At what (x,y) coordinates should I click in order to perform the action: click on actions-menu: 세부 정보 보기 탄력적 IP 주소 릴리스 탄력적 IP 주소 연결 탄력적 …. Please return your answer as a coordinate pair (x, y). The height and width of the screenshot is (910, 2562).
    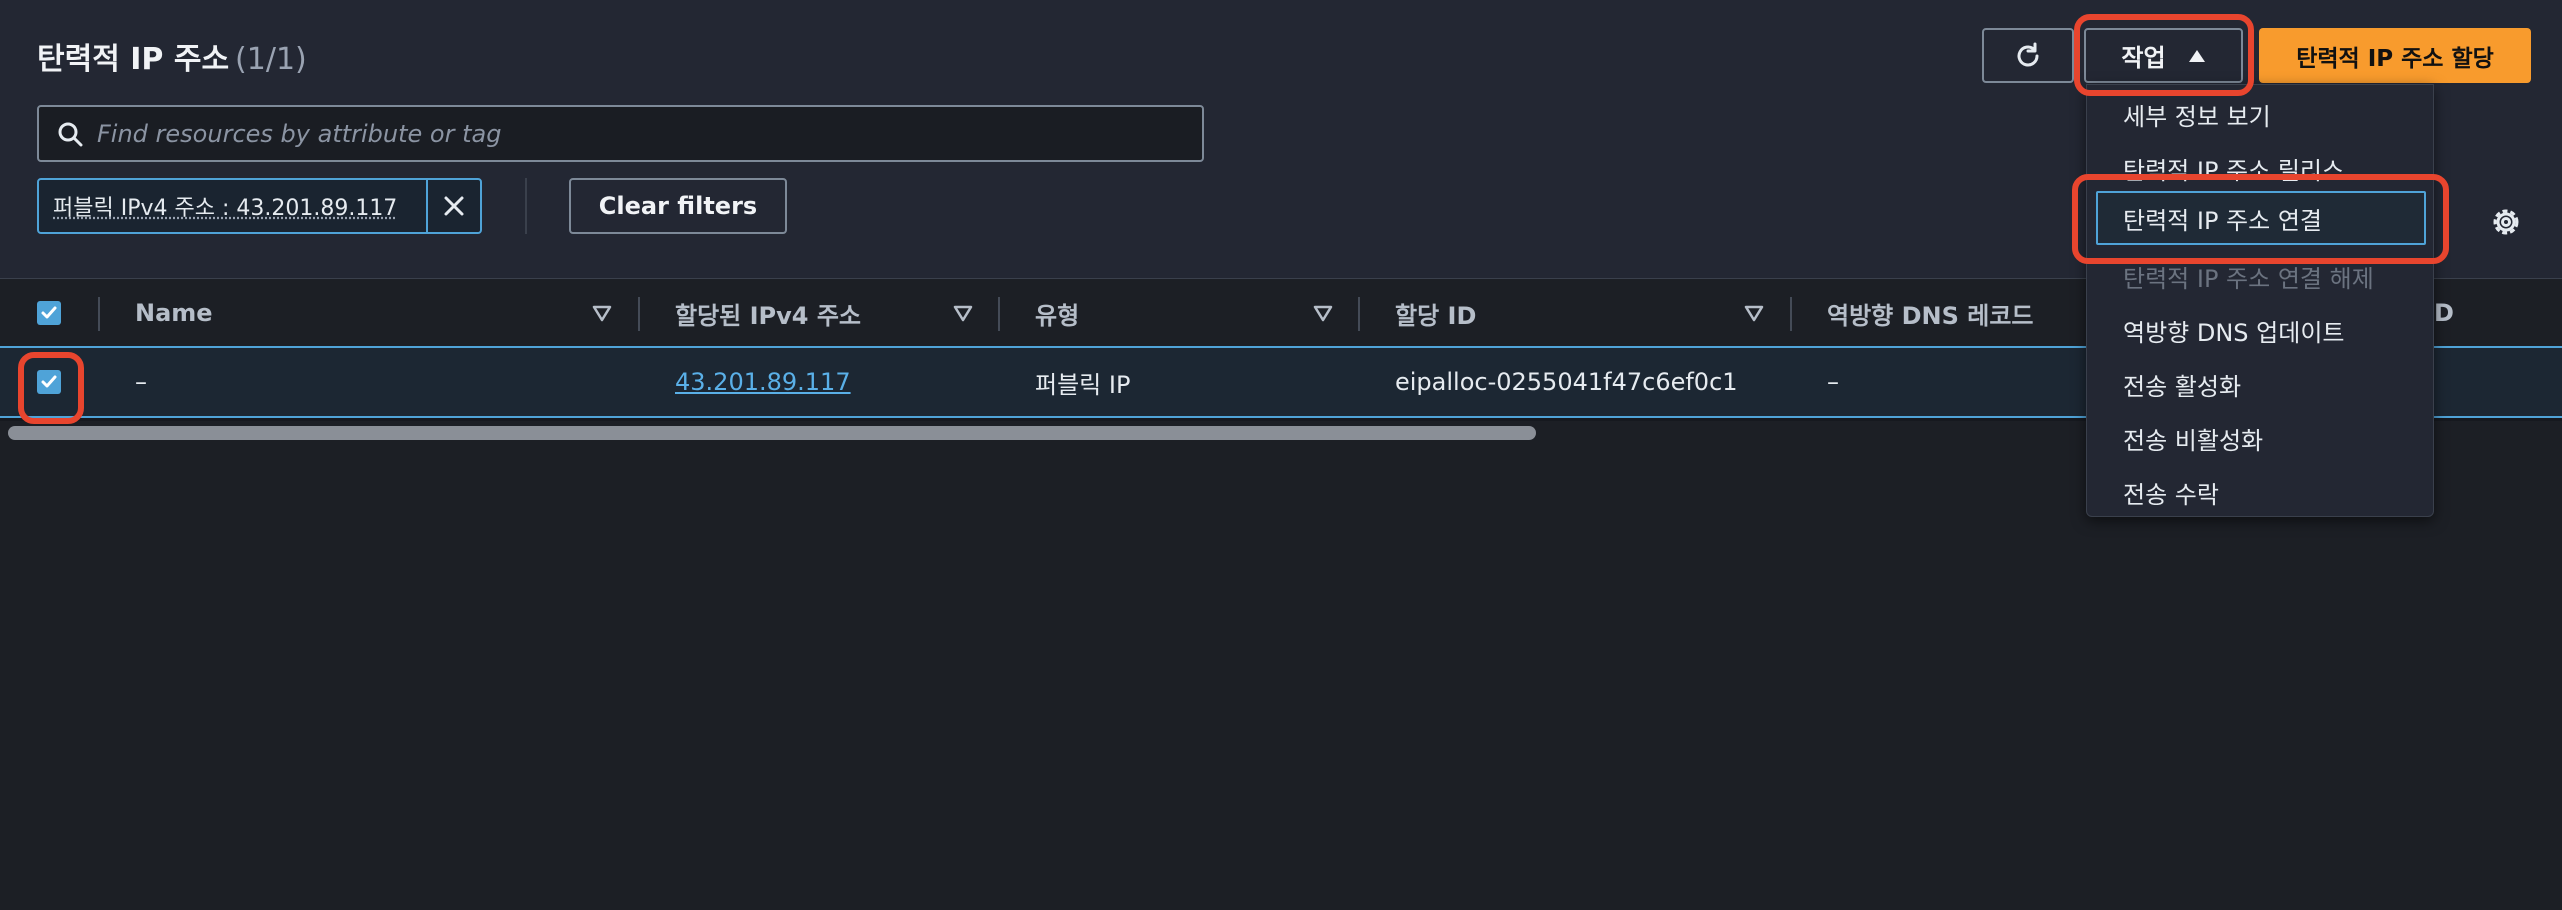
    Looking at the image, I should click on (2260, 300).